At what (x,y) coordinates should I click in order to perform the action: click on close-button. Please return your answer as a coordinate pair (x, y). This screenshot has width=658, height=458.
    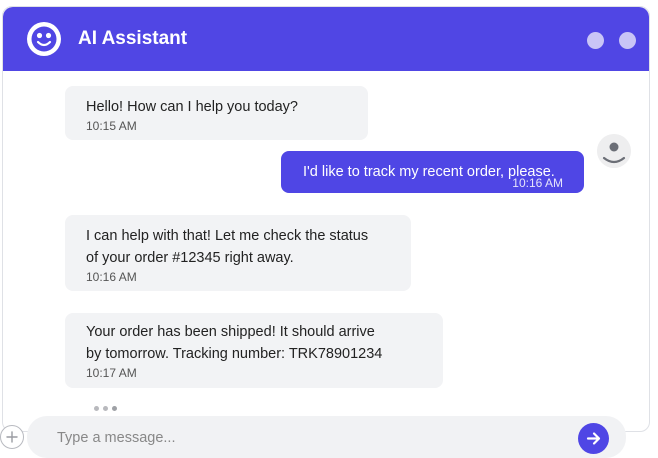
    Looking at the image, I should click on (627, 40).